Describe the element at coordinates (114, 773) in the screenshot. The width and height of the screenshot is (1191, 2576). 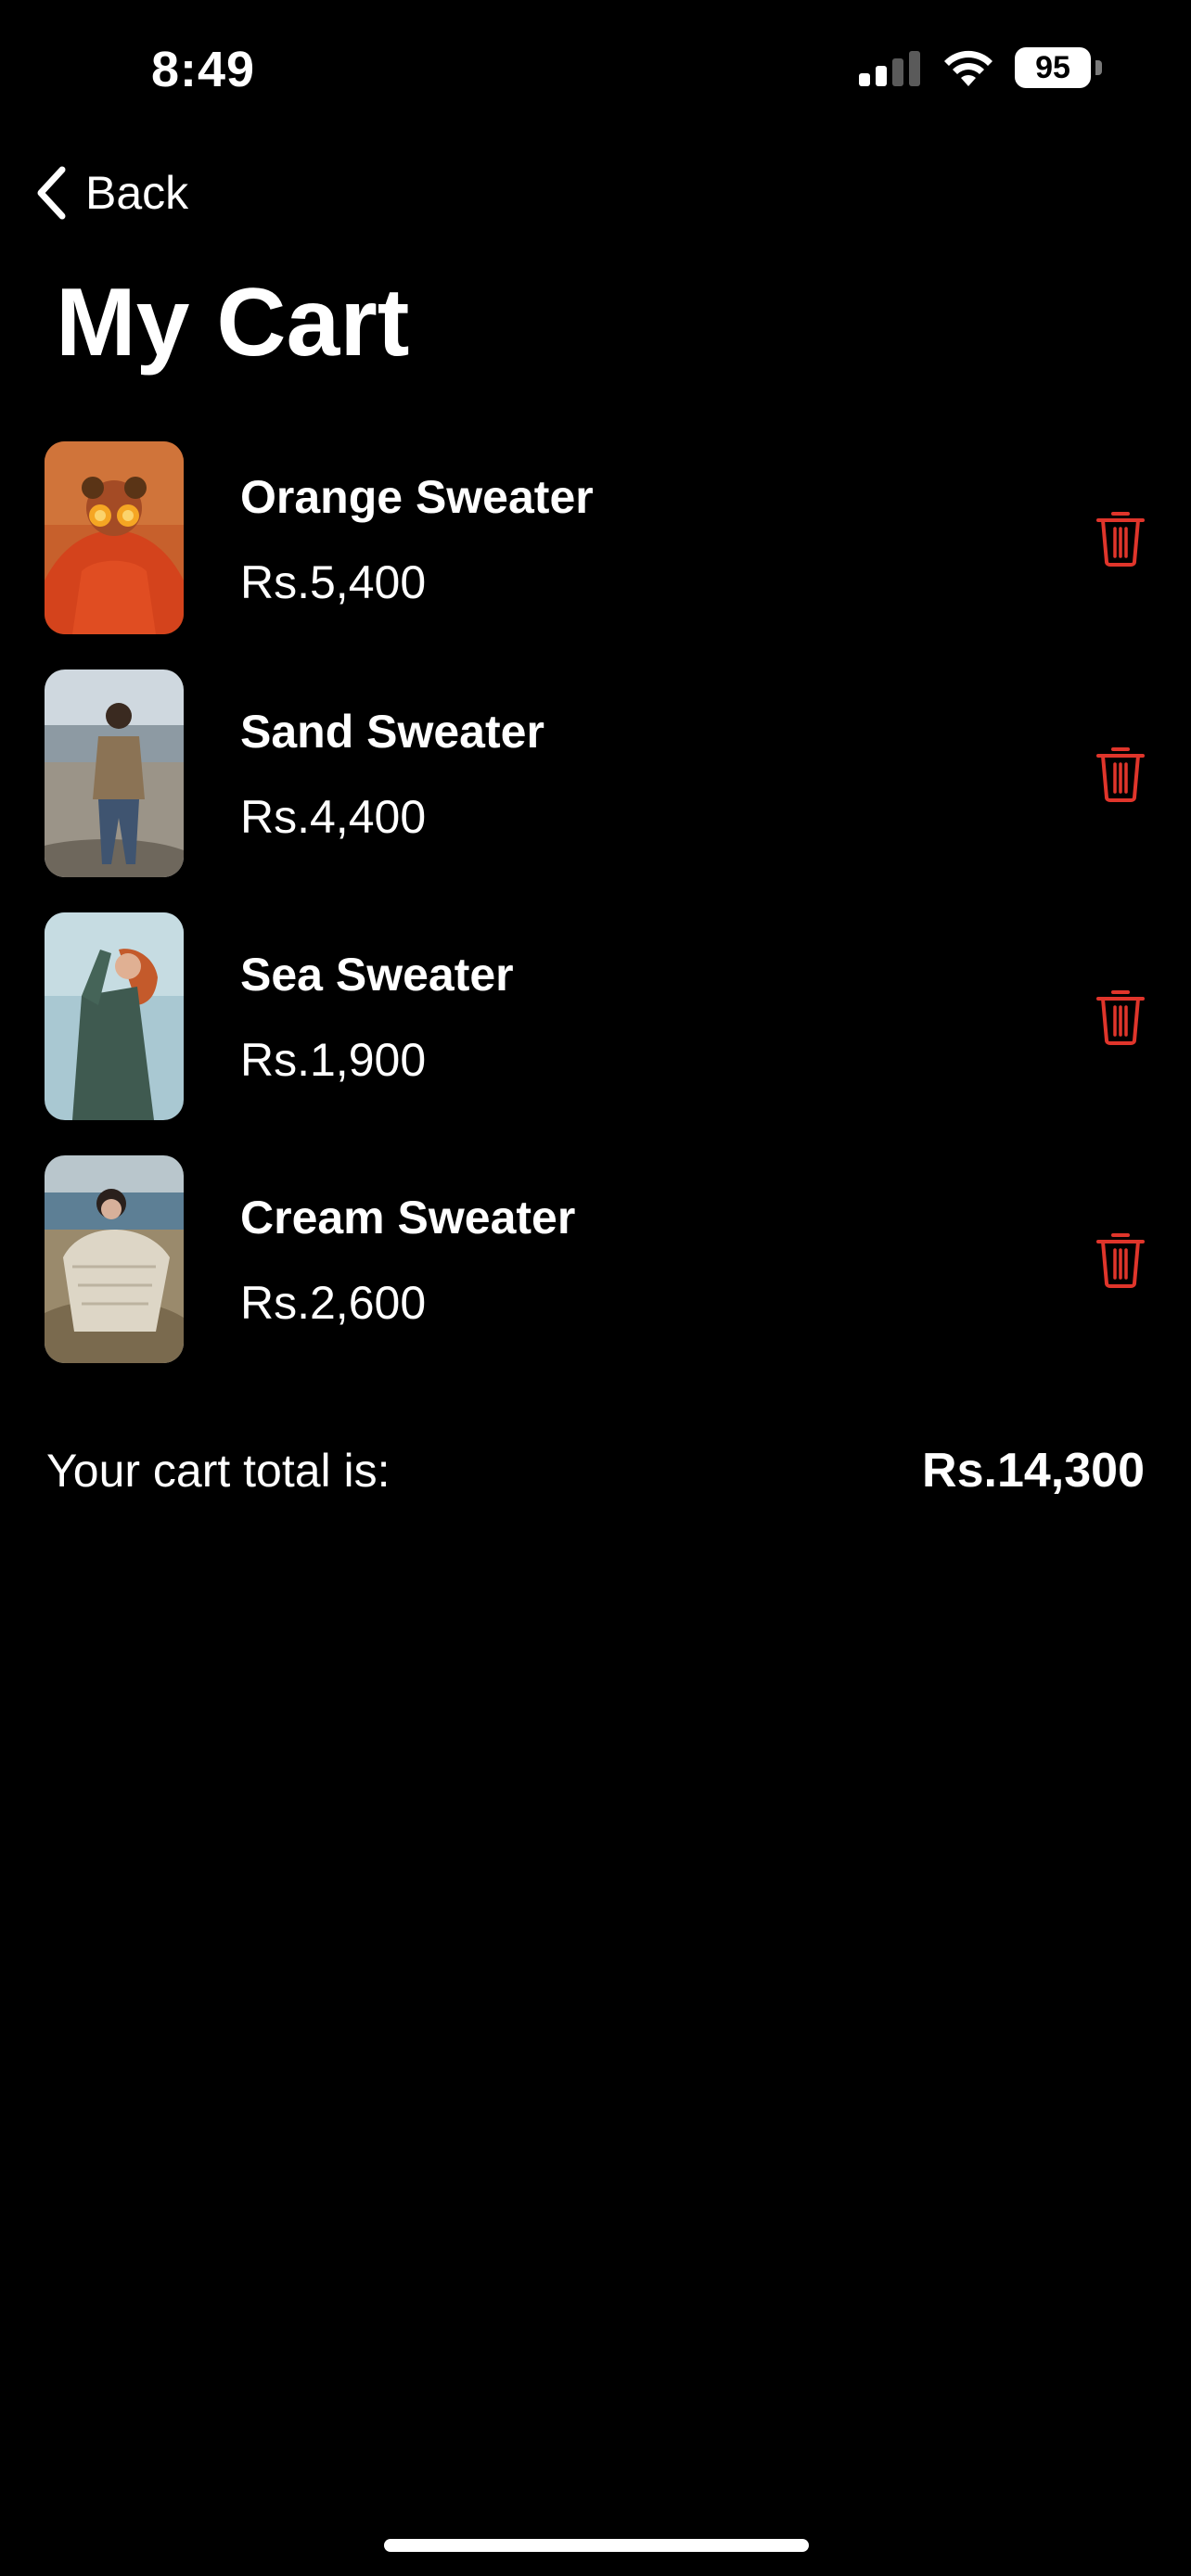
I see `sand-sweater-photo` at that location.